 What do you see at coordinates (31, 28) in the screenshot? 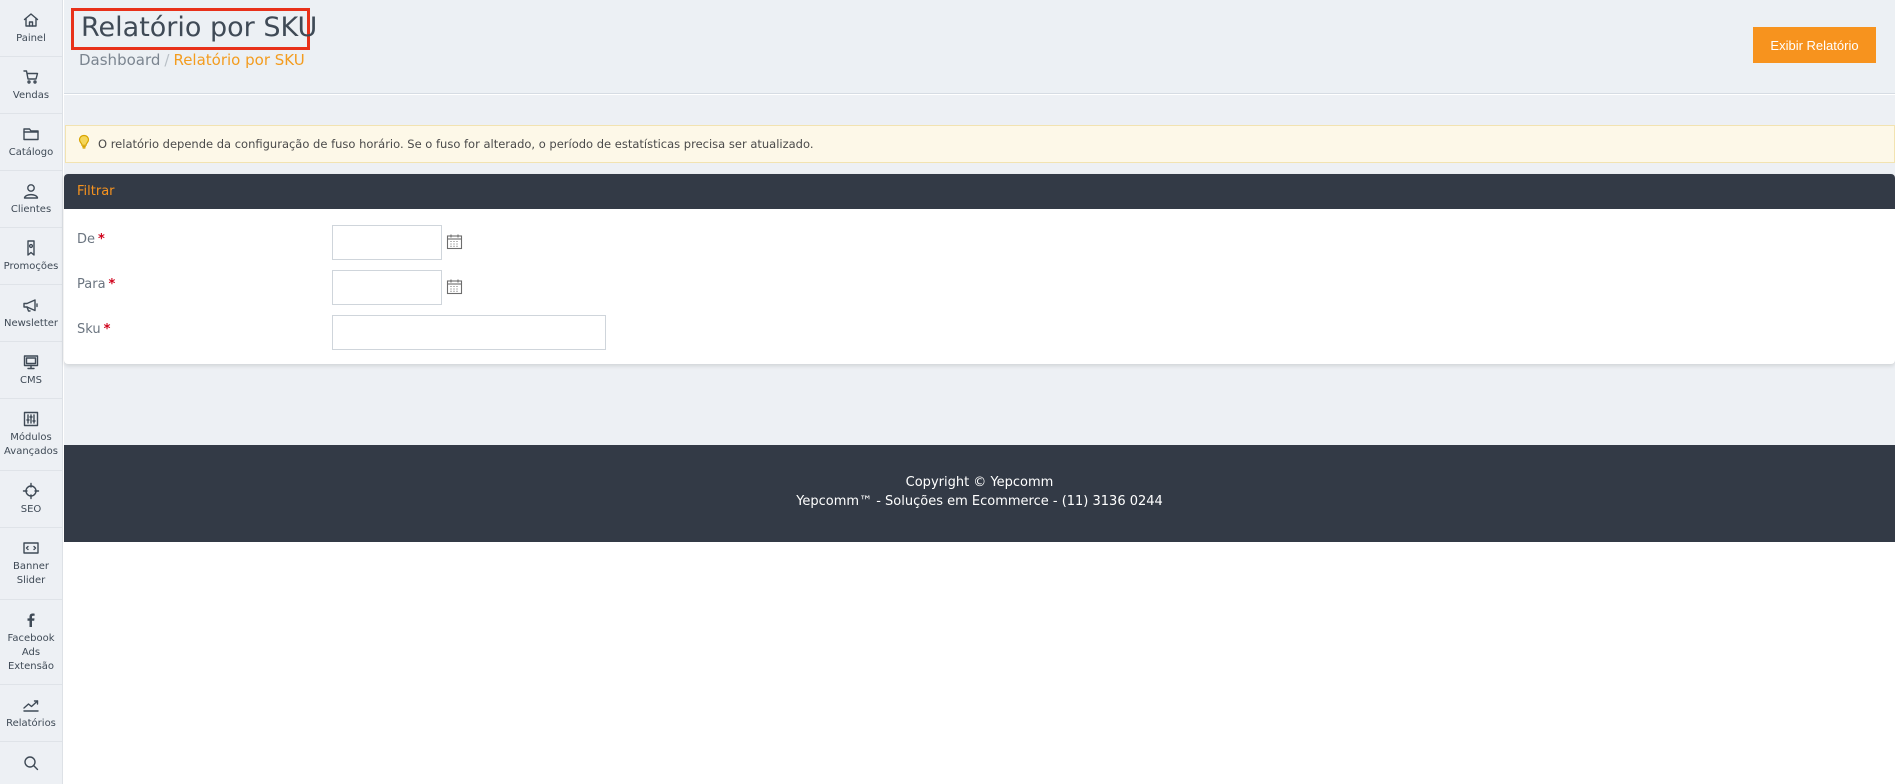
I see `sidebar-item-painel: Painel` at bounding box center [31, 28].